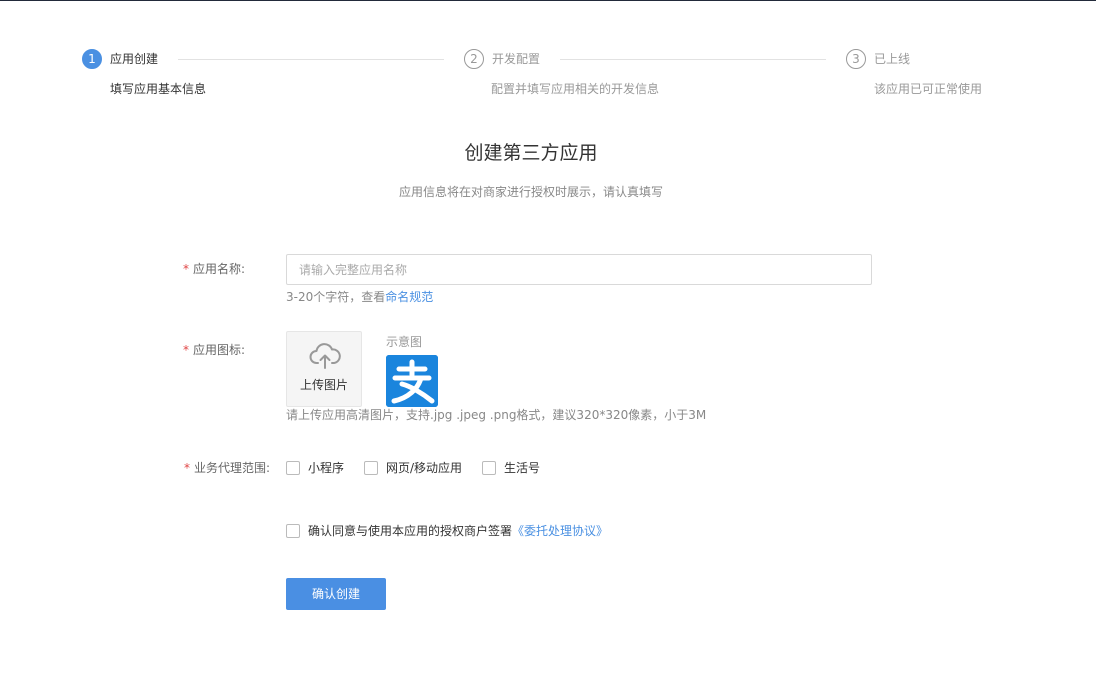 Image resolution: width=1096 pixels, height=683 pixels. I want to click on upload-image-label: 上传图片, so click(323, 385).